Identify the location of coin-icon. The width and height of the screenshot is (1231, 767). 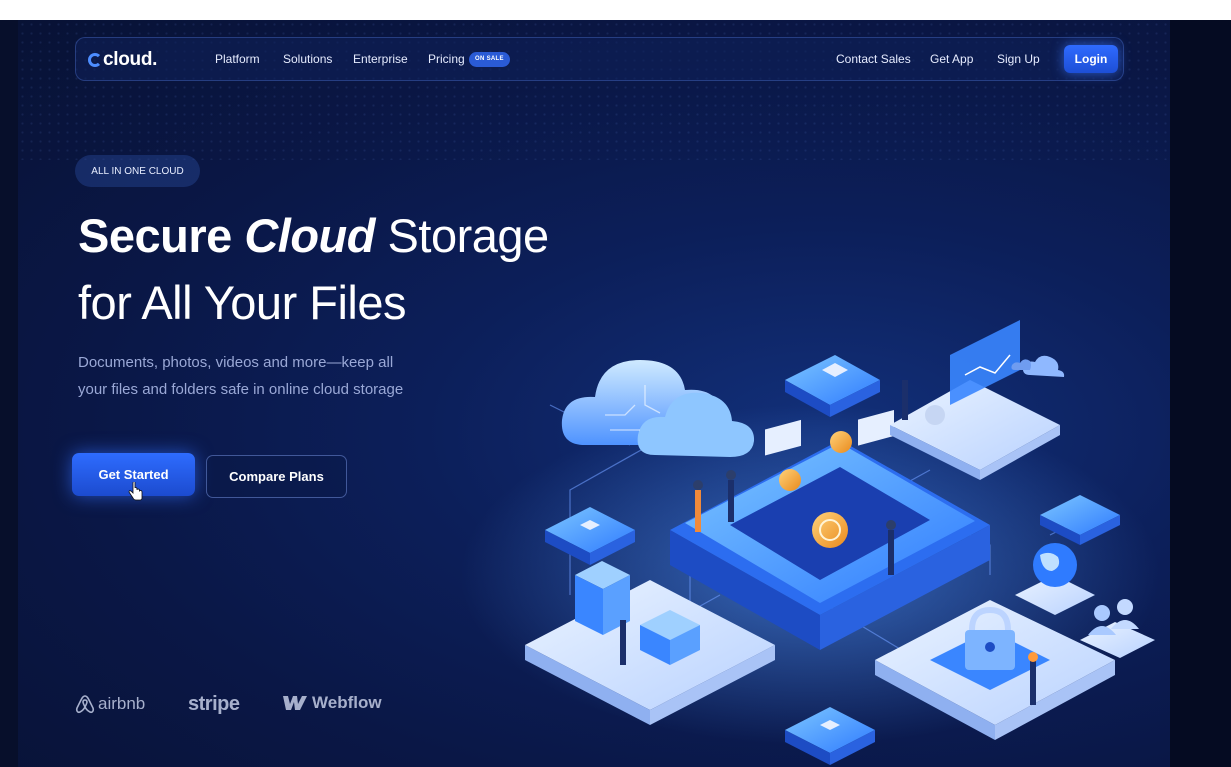
(830, 530).